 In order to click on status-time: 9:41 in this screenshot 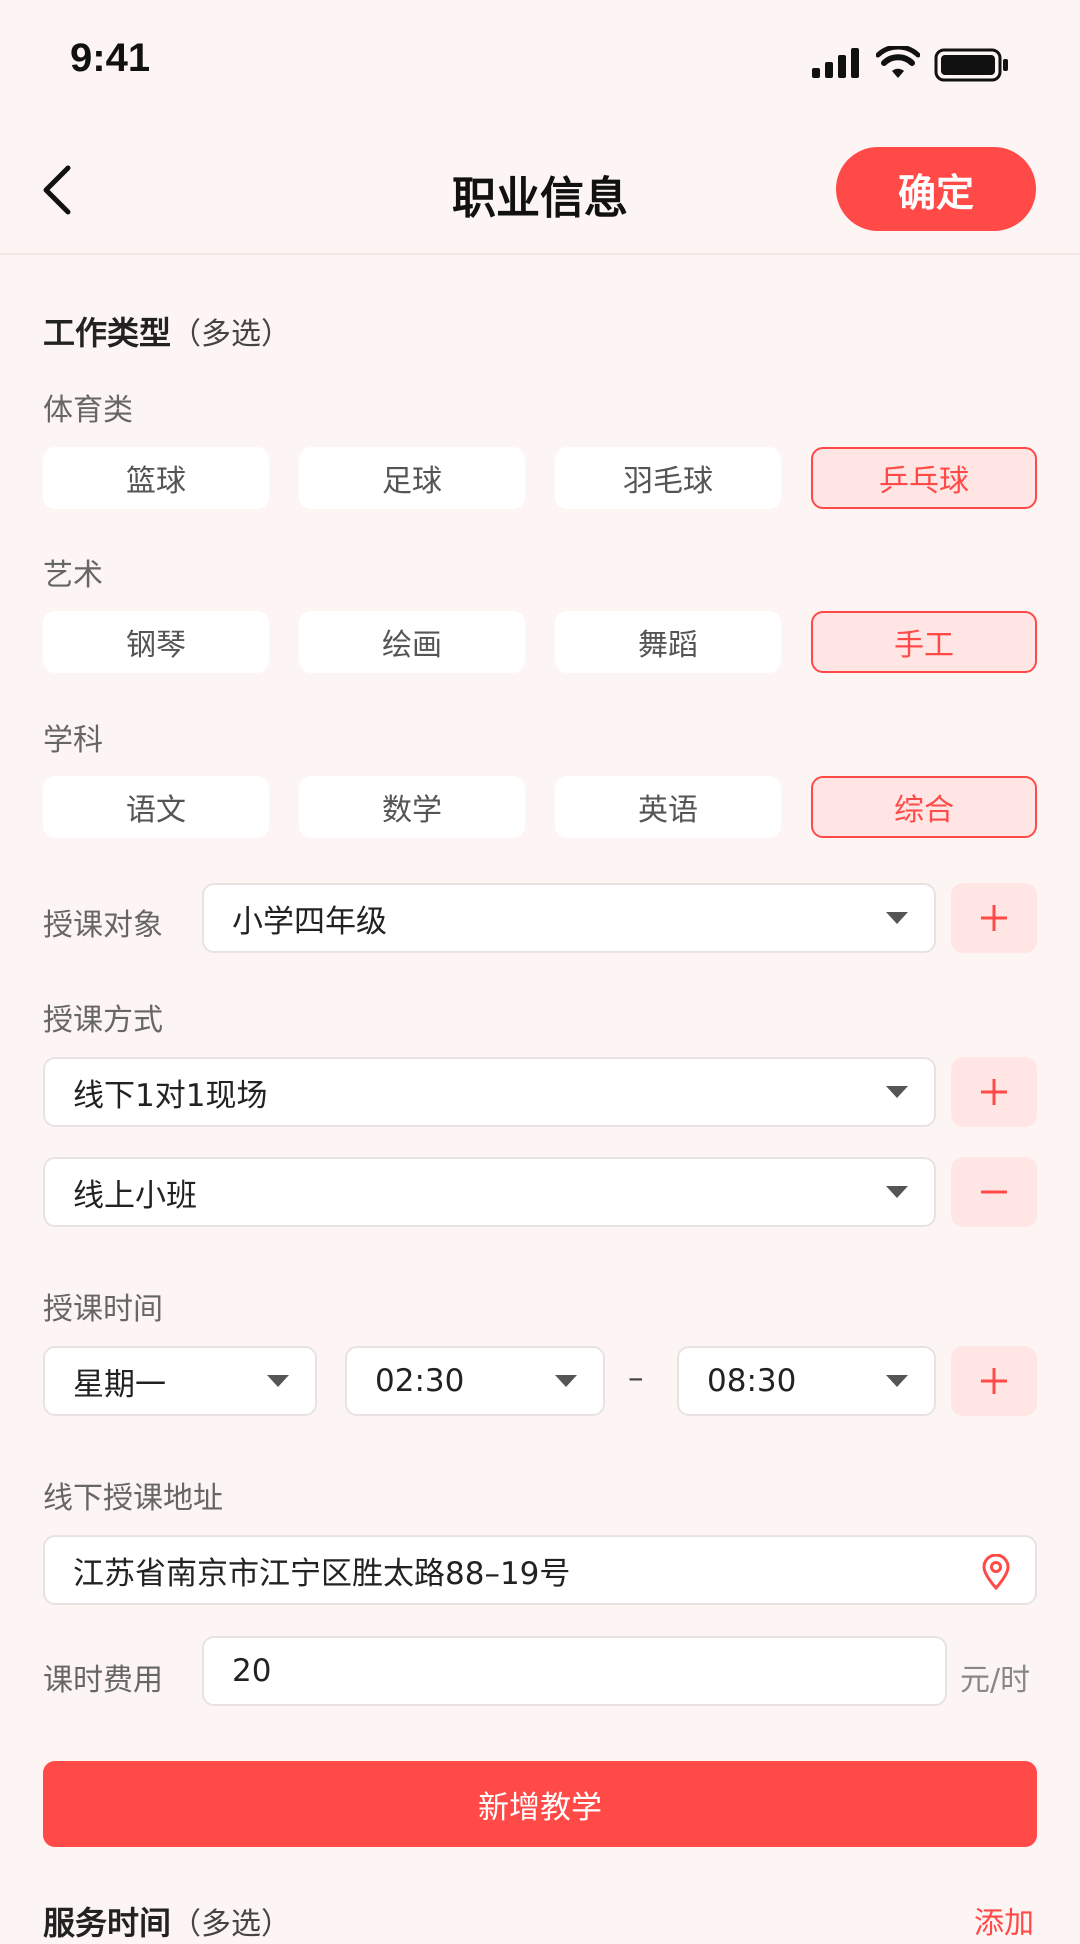, I will do `click(110, 58)`.